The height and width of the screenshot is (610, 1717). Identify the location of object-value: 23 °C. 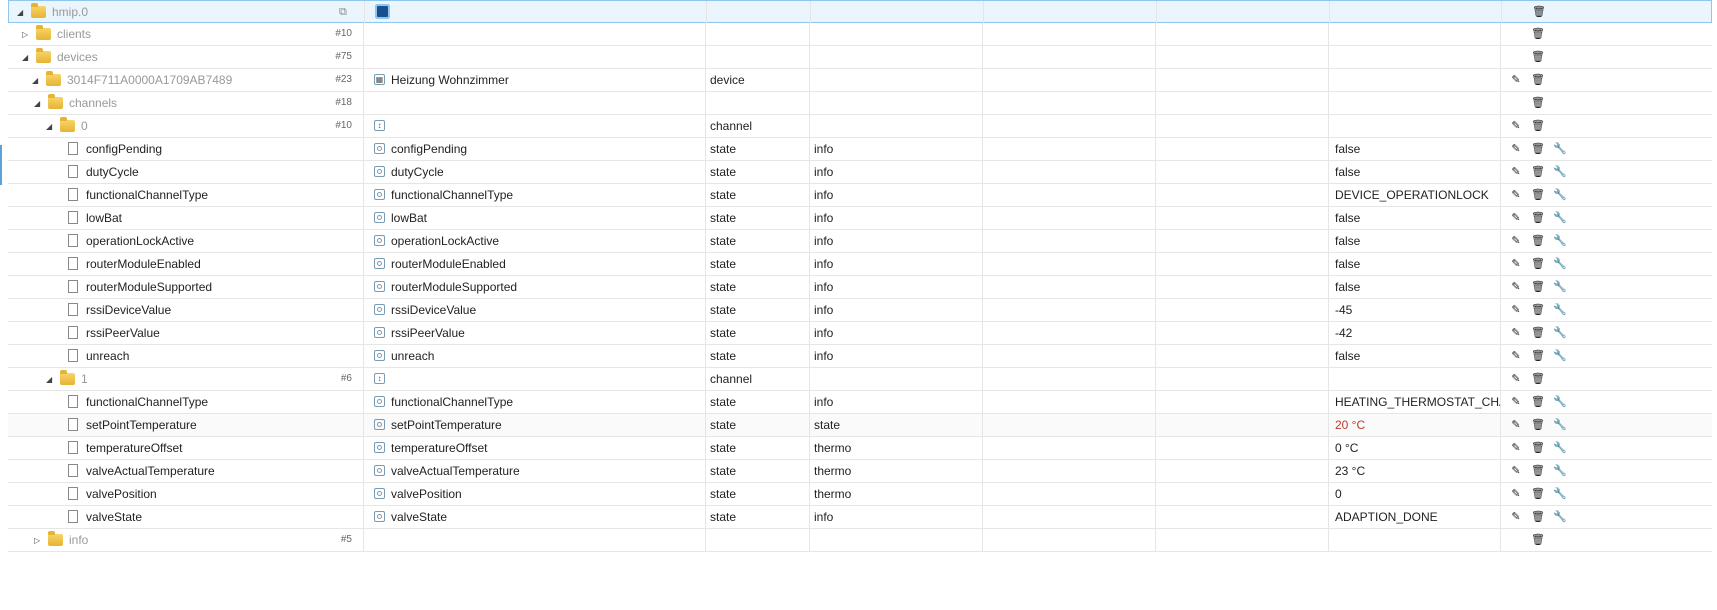
(1414, 471).